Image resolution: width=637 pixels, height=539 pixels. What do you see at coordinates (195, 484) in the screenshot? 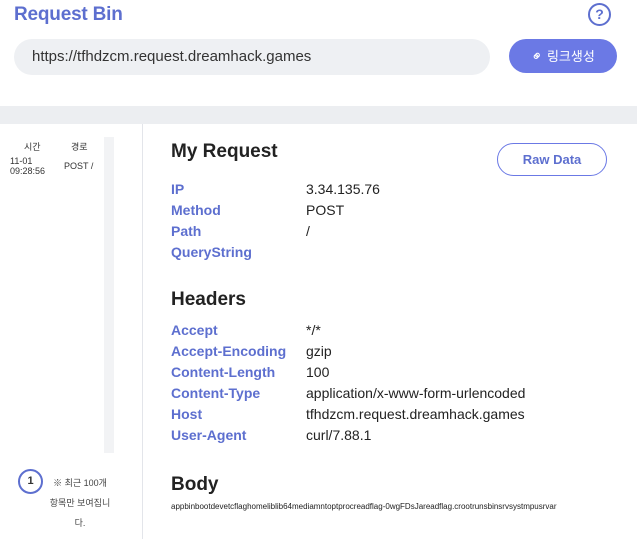
I see `body-heading: Body` at bounding box center [195, 484].